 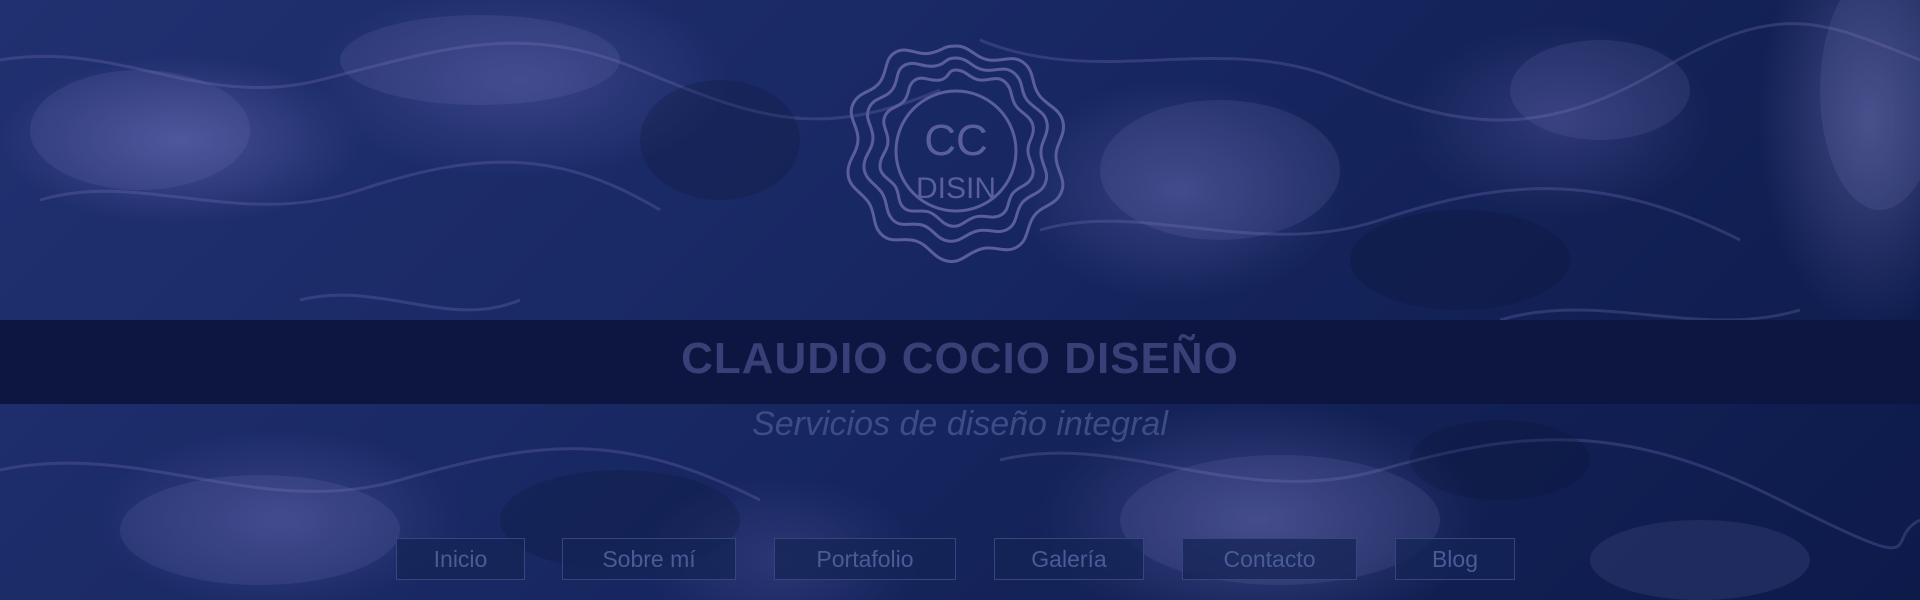 What do you see at coordinates (1069, 559) in the screenshot?
I see `nav-galeria-button: Galería` at bounding box center [1069, 559].